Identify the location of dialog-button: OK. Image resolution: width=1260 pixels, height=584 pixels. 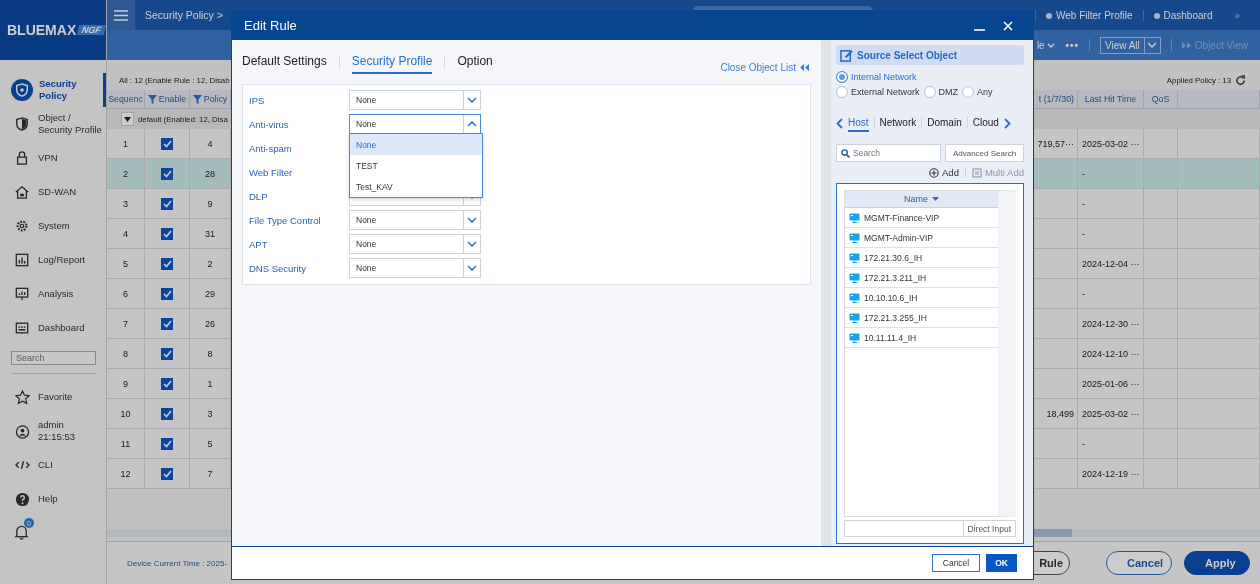
(1001, 563).